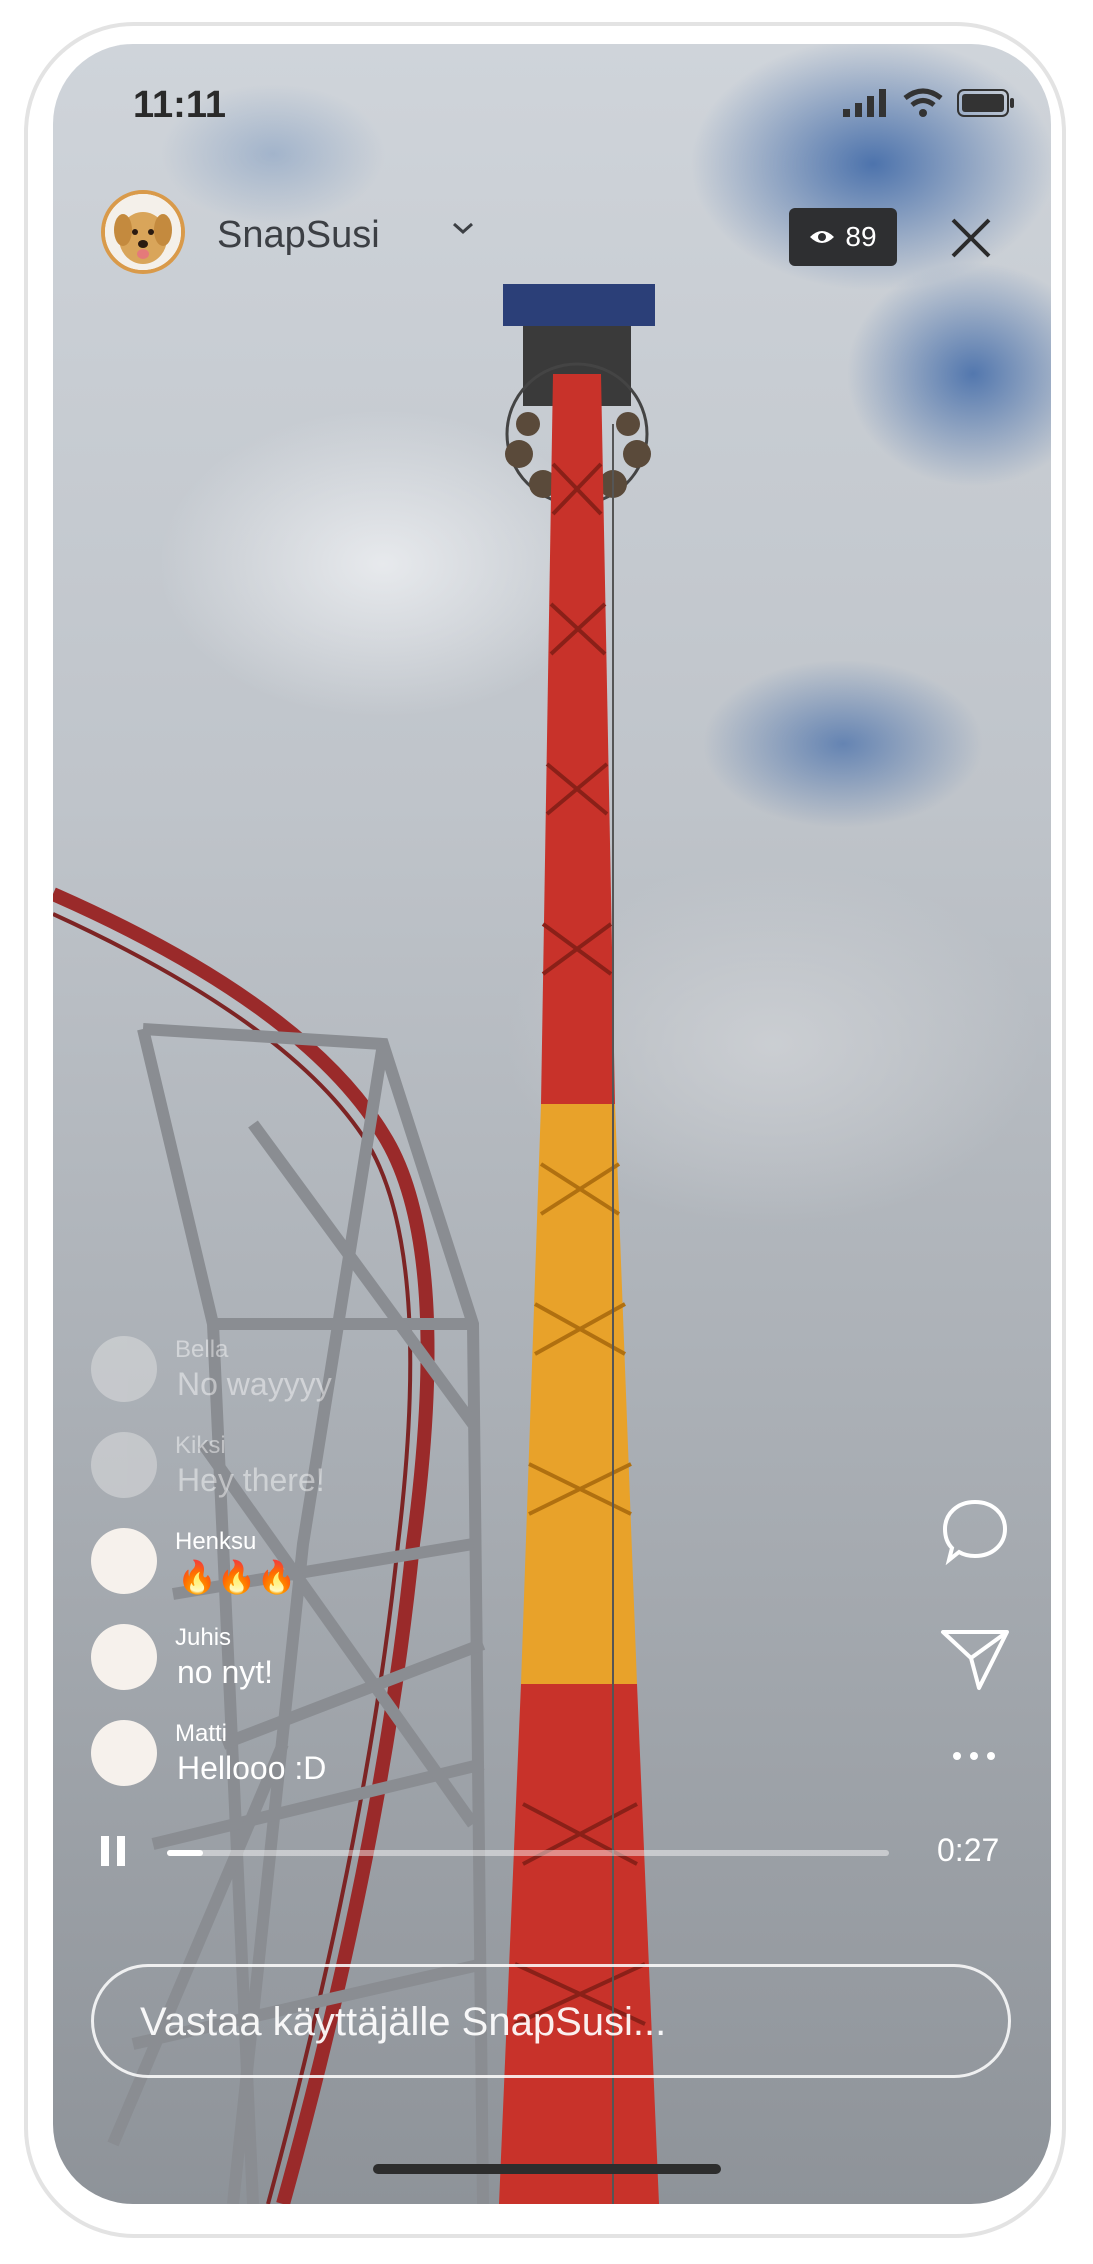 The height and width of the screenshot is (2264, 1093). Describe the element at coordinates (975, 1532) in the screenshot. I see `comment-icon` at that location.